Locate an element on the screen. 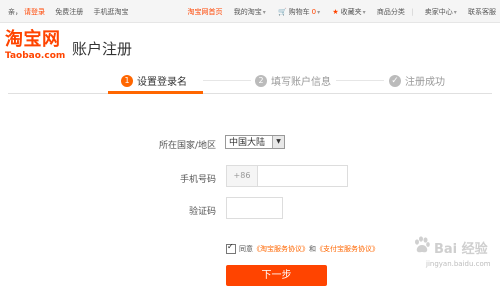 This screenshot has height=288, width=500. greeting-text: 亲， is located at coordinates (15, 12).